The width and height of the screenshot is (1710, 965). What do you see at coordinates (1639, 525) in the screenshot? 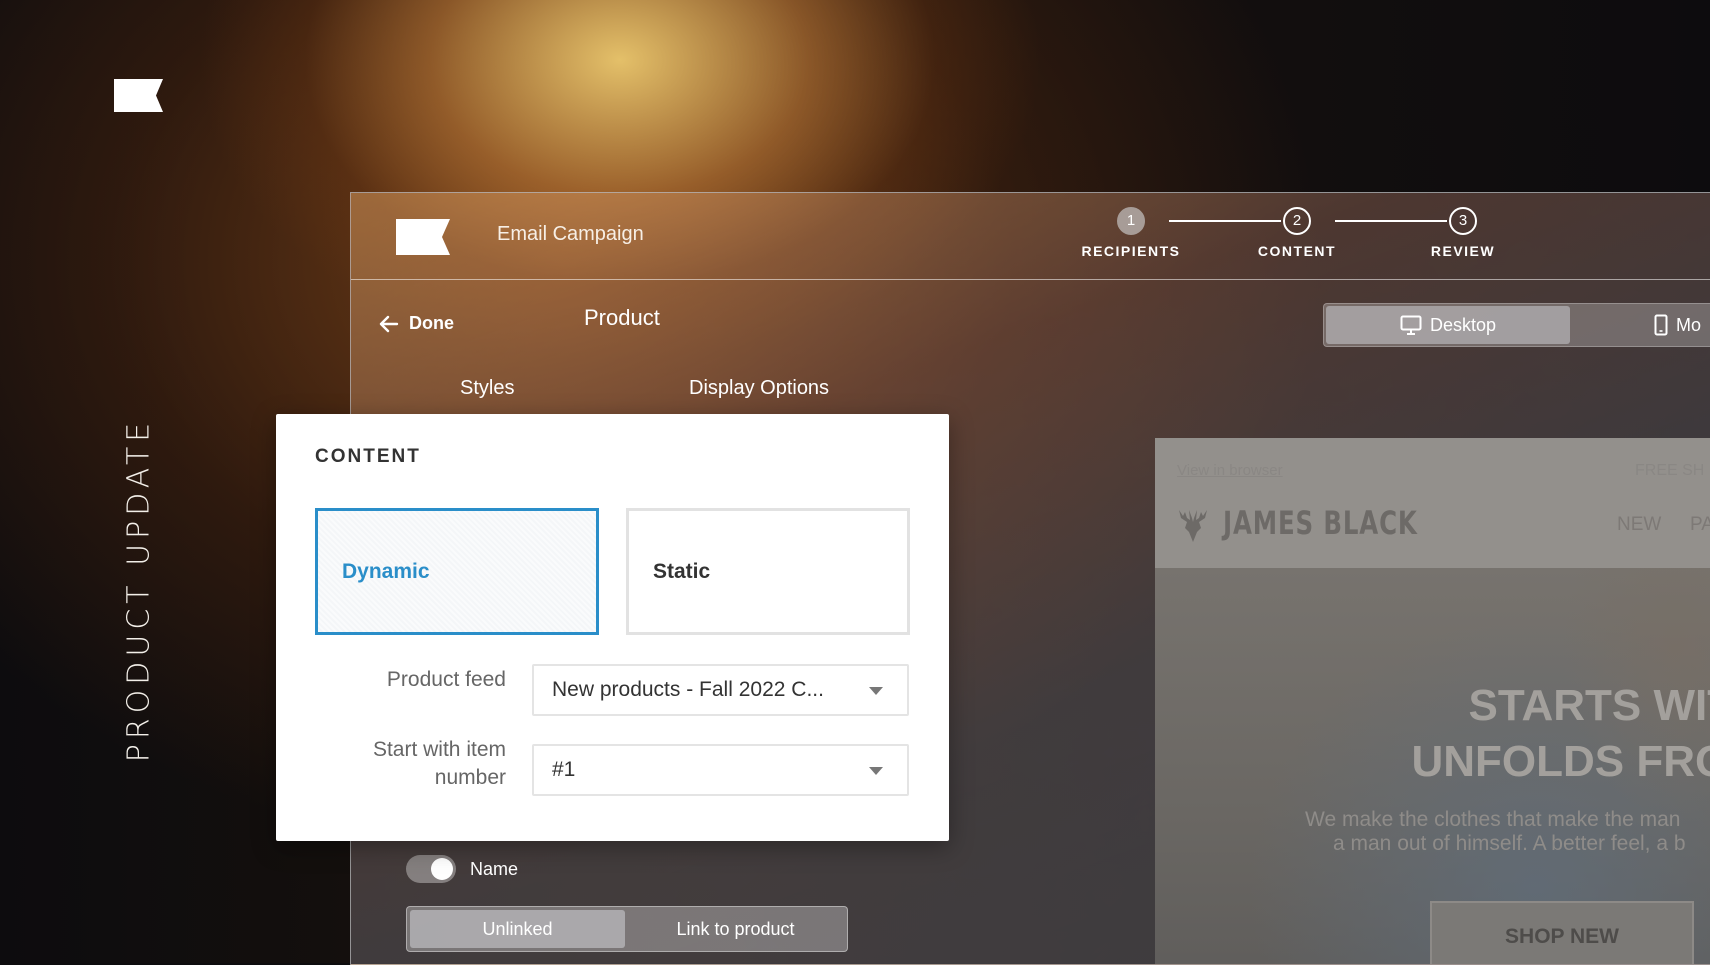
I see `nav-new-link: NEW` at bounding box center [1639, 525].